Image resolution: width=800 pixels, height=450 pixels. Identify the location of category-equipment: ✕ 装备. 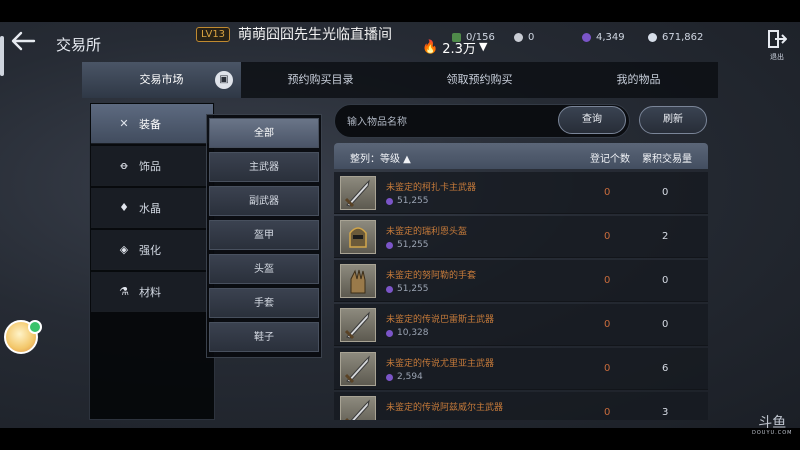
(152, 124).